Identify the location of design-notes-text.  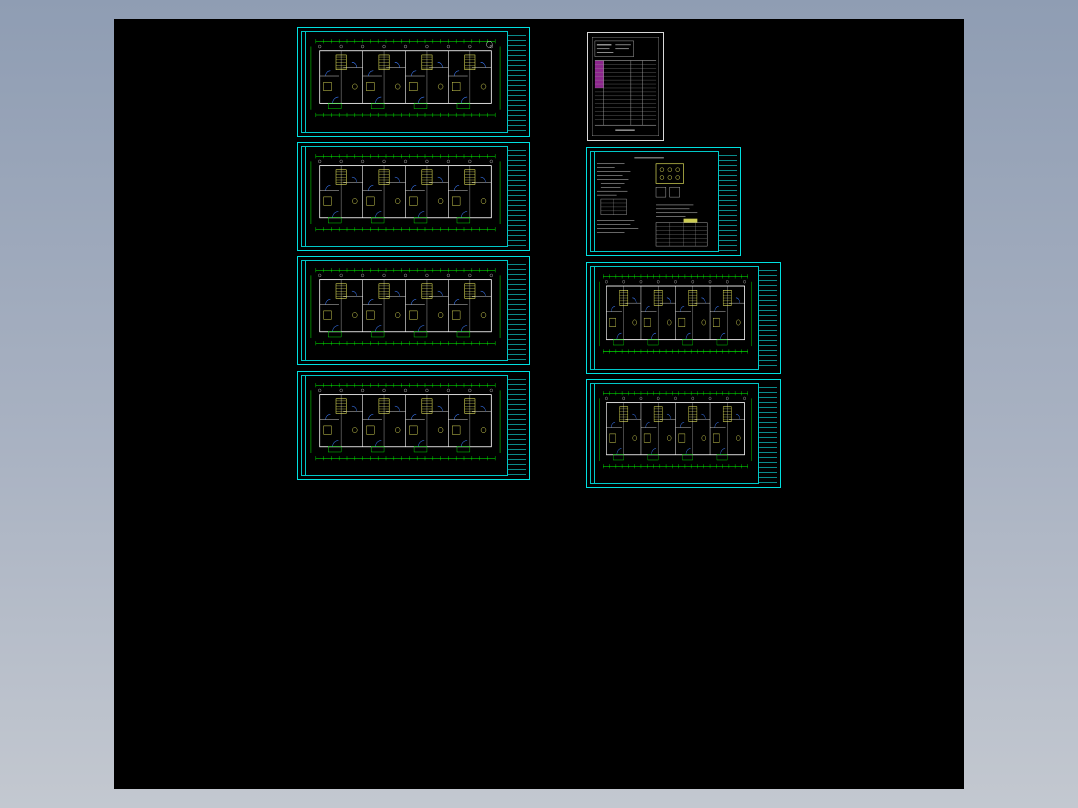
(656, 201).